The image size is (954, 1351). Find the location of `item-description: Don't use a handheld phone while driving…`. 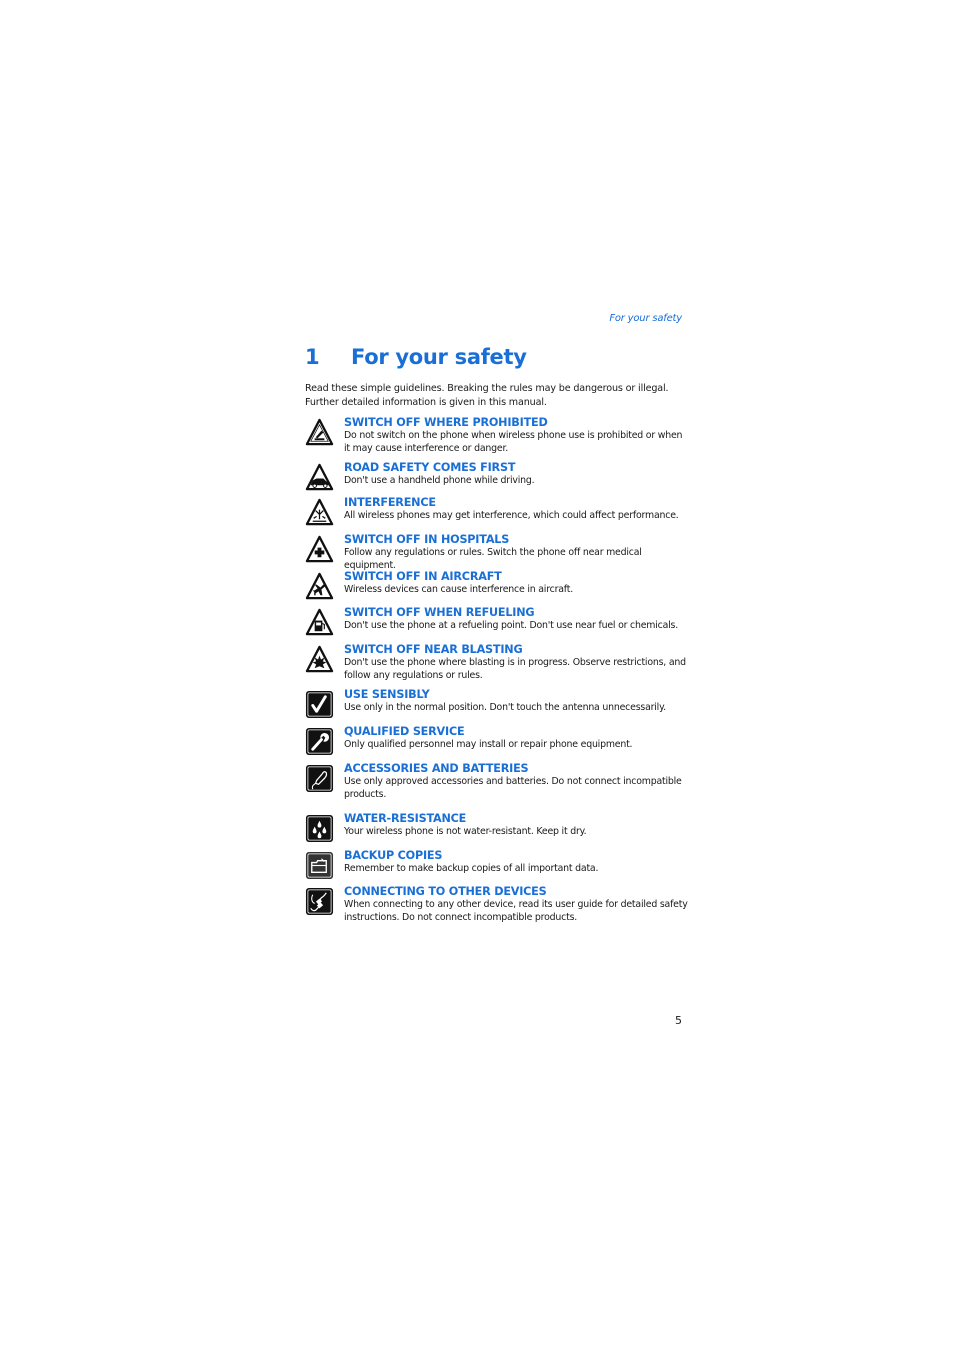

item-description: Don't use a handheld phone while driving… is located at coordinates (439, 480).